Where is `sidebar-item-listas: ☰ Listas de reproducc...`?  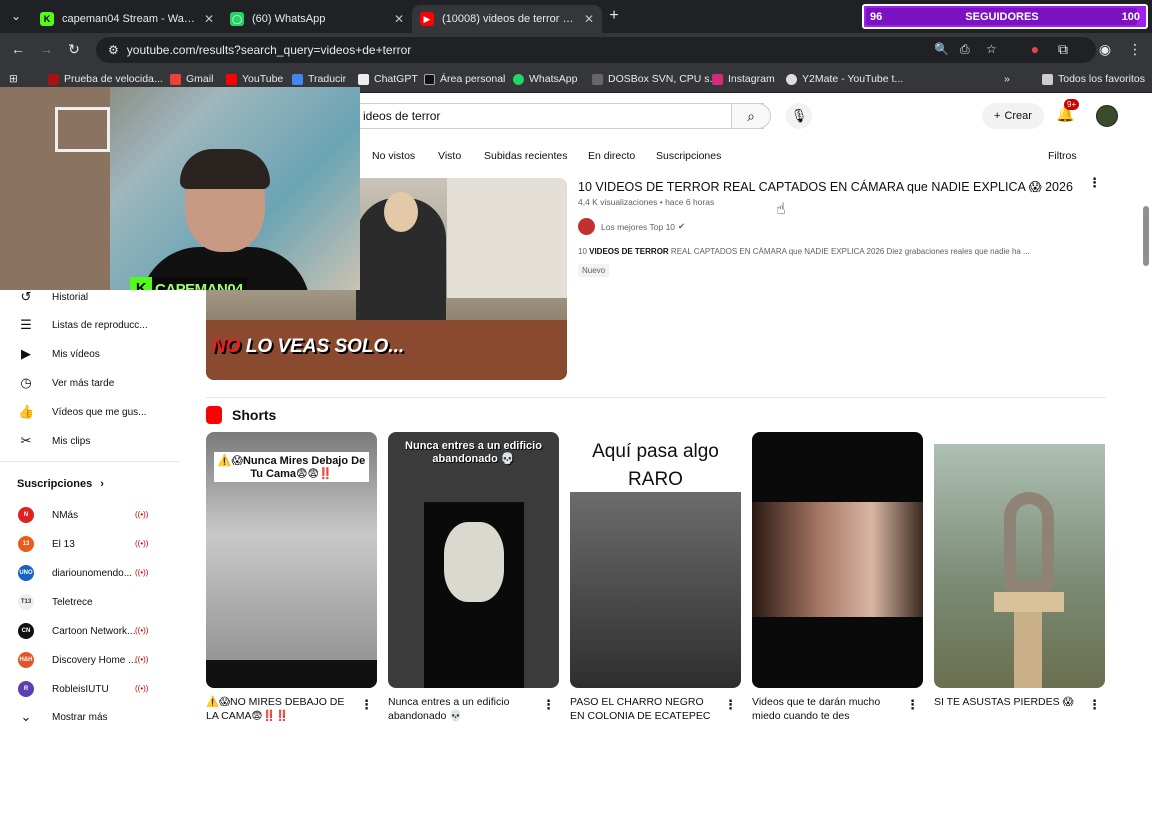
sidebar-item-listas: ☰ Listas de reproducc... is located at coordinates (82, 325).